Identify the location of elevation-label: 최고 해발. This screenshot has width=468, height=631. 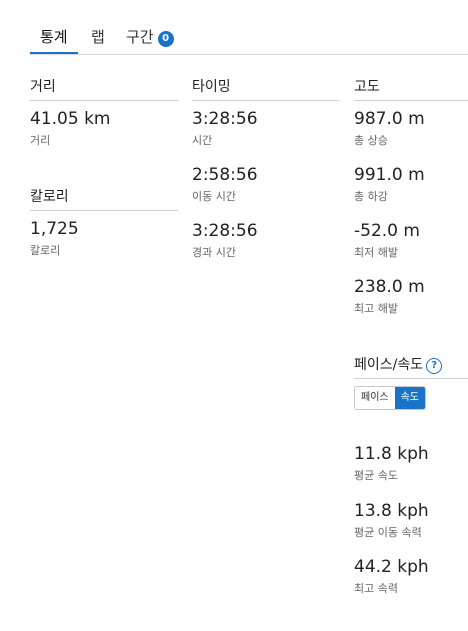
(376, 308).